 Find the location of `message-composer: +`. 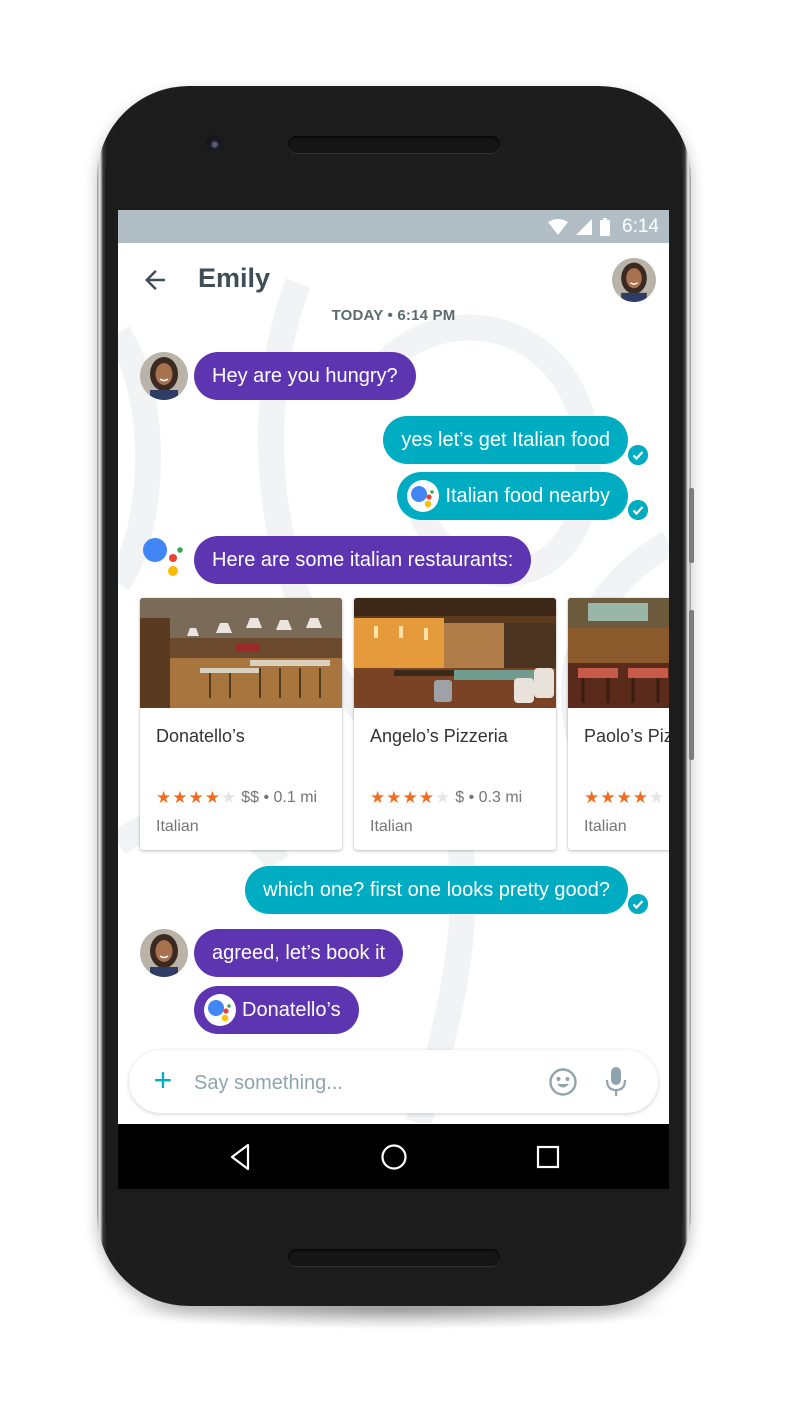

message-composer: + is located at coordinates (393, 1081).